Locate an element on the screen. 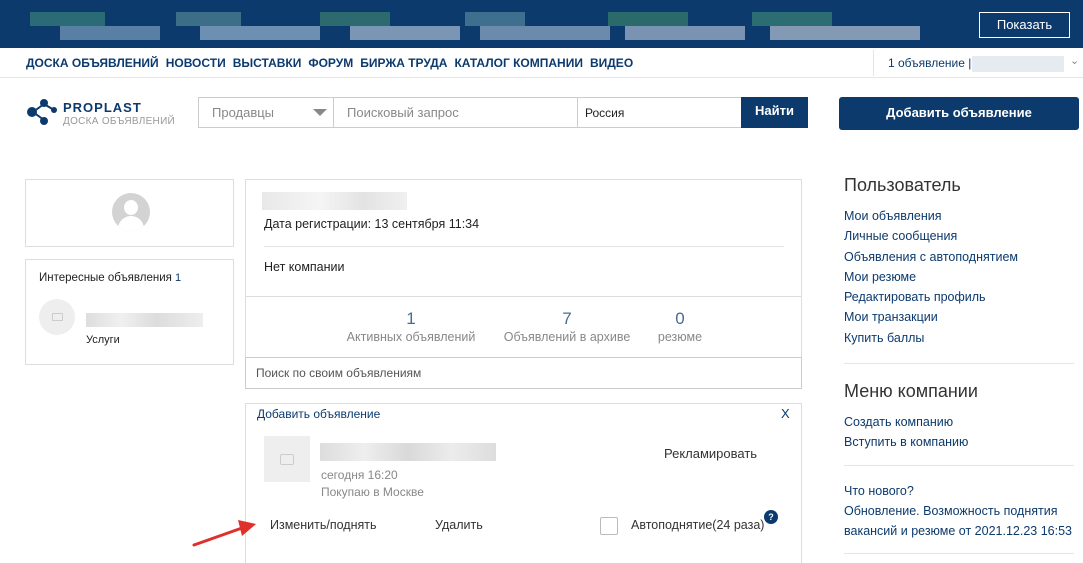  my-resumes-link: Мои резюме is located at coordinates (931, 277).